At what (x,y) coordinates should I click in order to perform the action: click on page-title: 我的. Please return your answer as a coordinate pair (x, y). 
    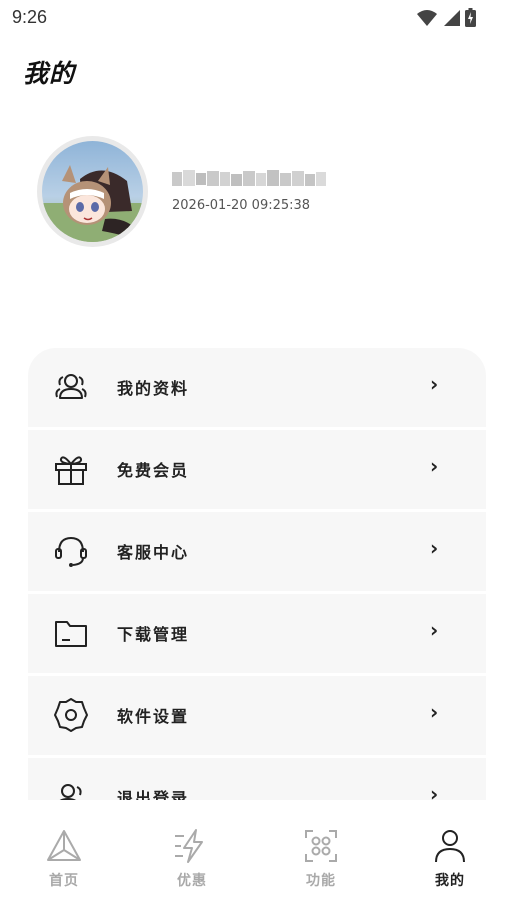
    Looking at the image, I should click on (49, 73).